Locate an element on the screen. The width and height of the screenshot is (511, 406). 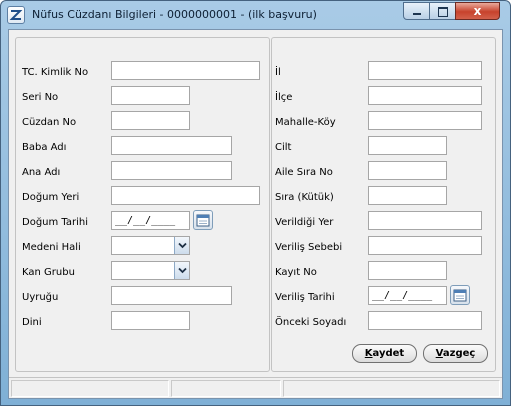
close-button: x is located at coordinates (477, 11).